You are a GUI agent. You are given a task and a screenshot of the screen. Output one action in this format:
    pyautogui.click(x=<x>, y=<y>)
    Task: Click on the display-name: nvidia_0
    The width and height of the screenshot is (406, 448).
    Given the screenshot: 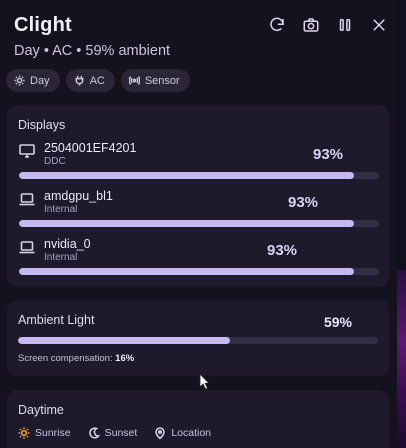 What is the action you would take?
    pyautogui.click(x=67, y=244)
    